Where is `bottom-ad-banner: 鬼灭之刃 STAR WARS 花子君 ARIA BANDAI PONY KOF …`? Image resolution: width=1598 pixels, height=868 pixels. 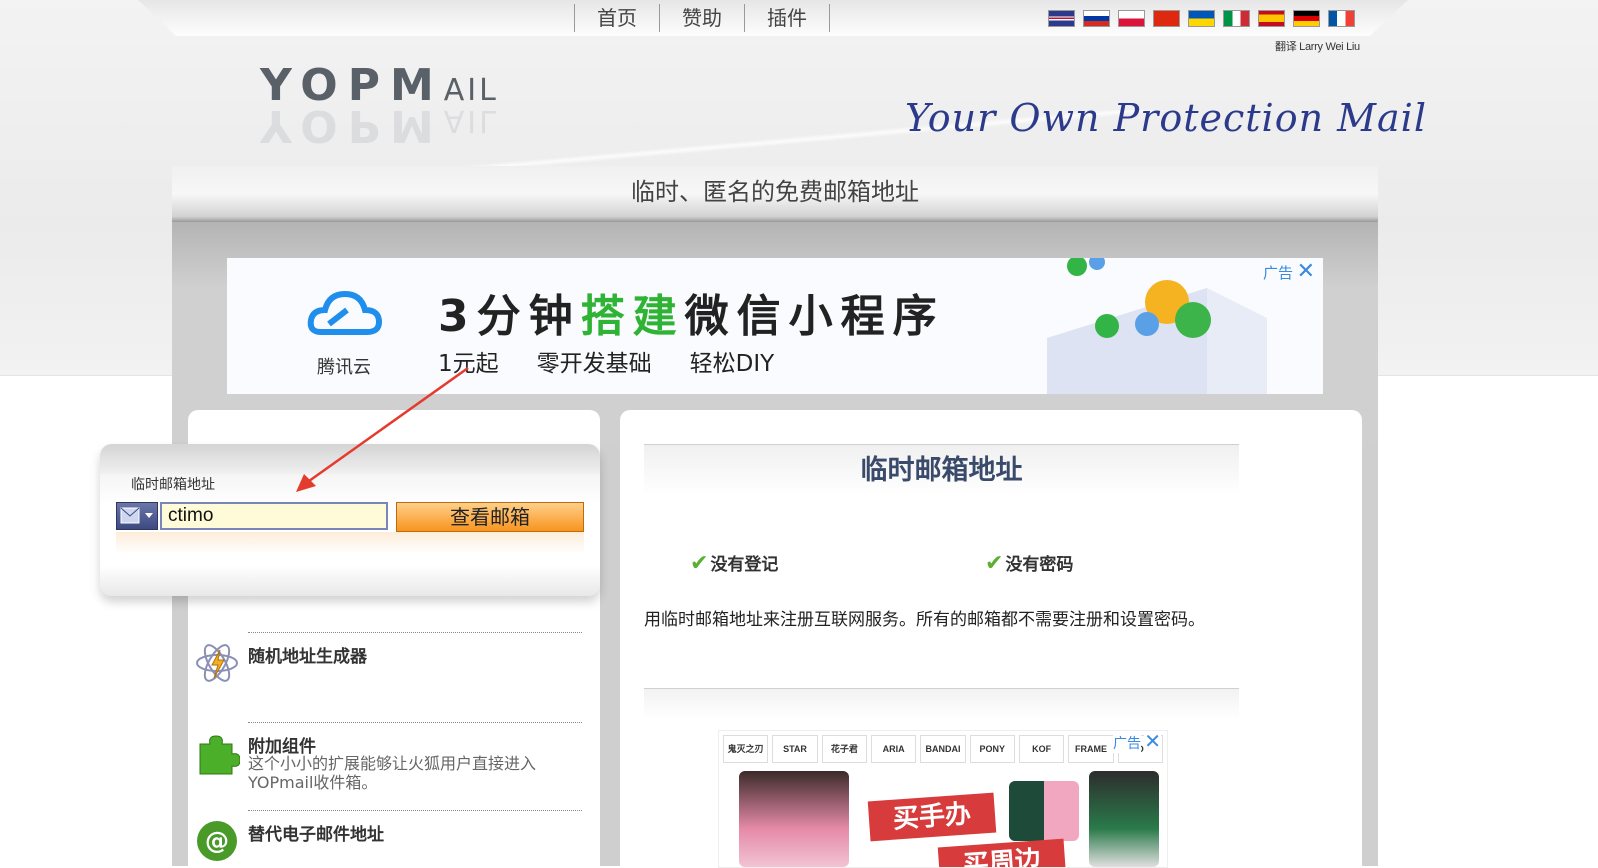 bottom-ad-banner: 鬼灭之刃 STAR WARS 花子君 ARIA BANDAI PONY KOF … is located at coordinates (943, 799).